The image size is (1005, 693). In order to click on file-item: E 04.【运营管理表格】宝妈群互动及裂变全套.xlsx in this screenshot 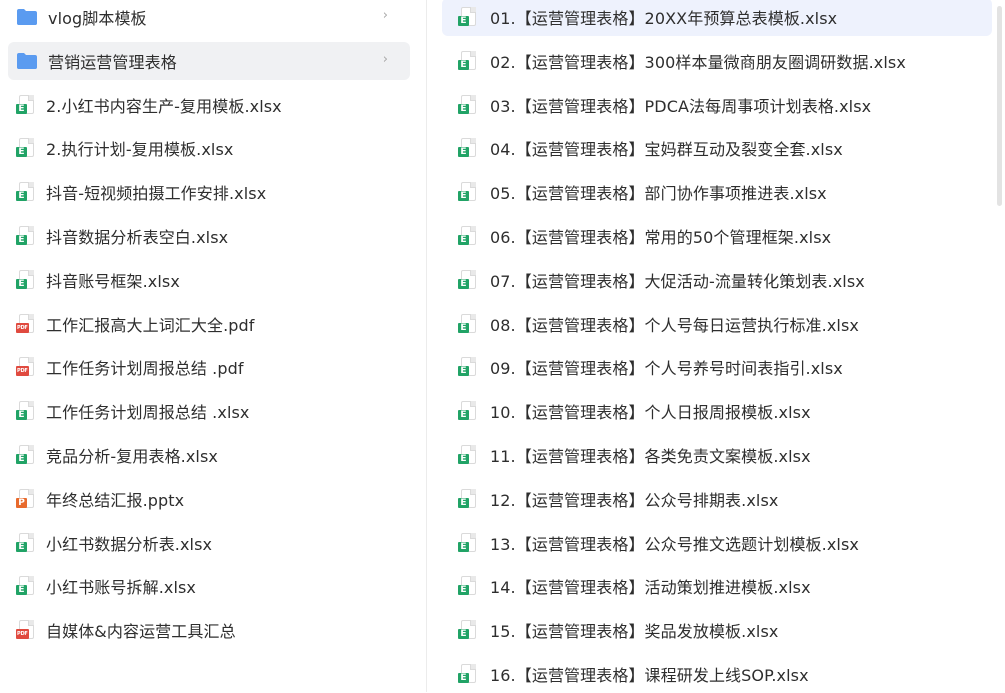, I will do `click(717, 148)`.